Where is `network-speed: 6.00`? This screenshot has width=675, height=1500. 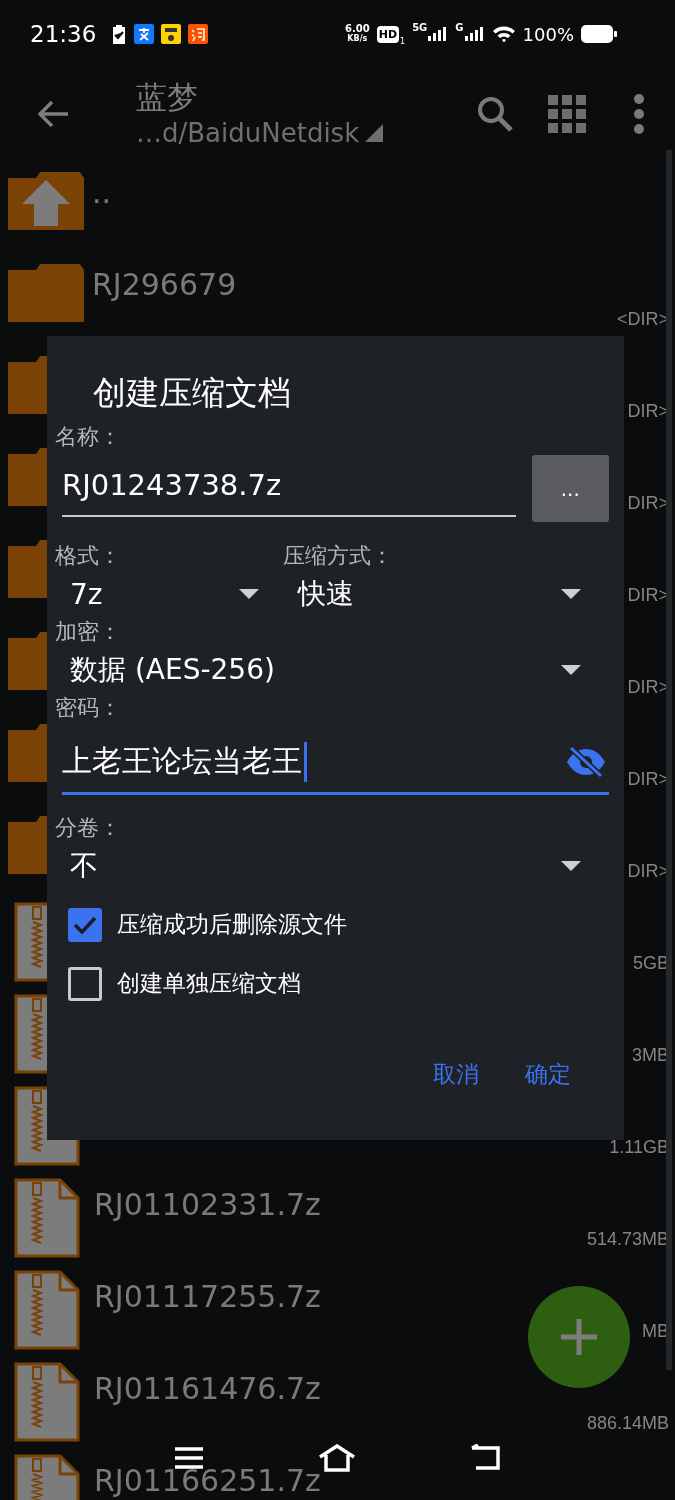
network-speed: 6.00 is located at coordinates (357, 29).